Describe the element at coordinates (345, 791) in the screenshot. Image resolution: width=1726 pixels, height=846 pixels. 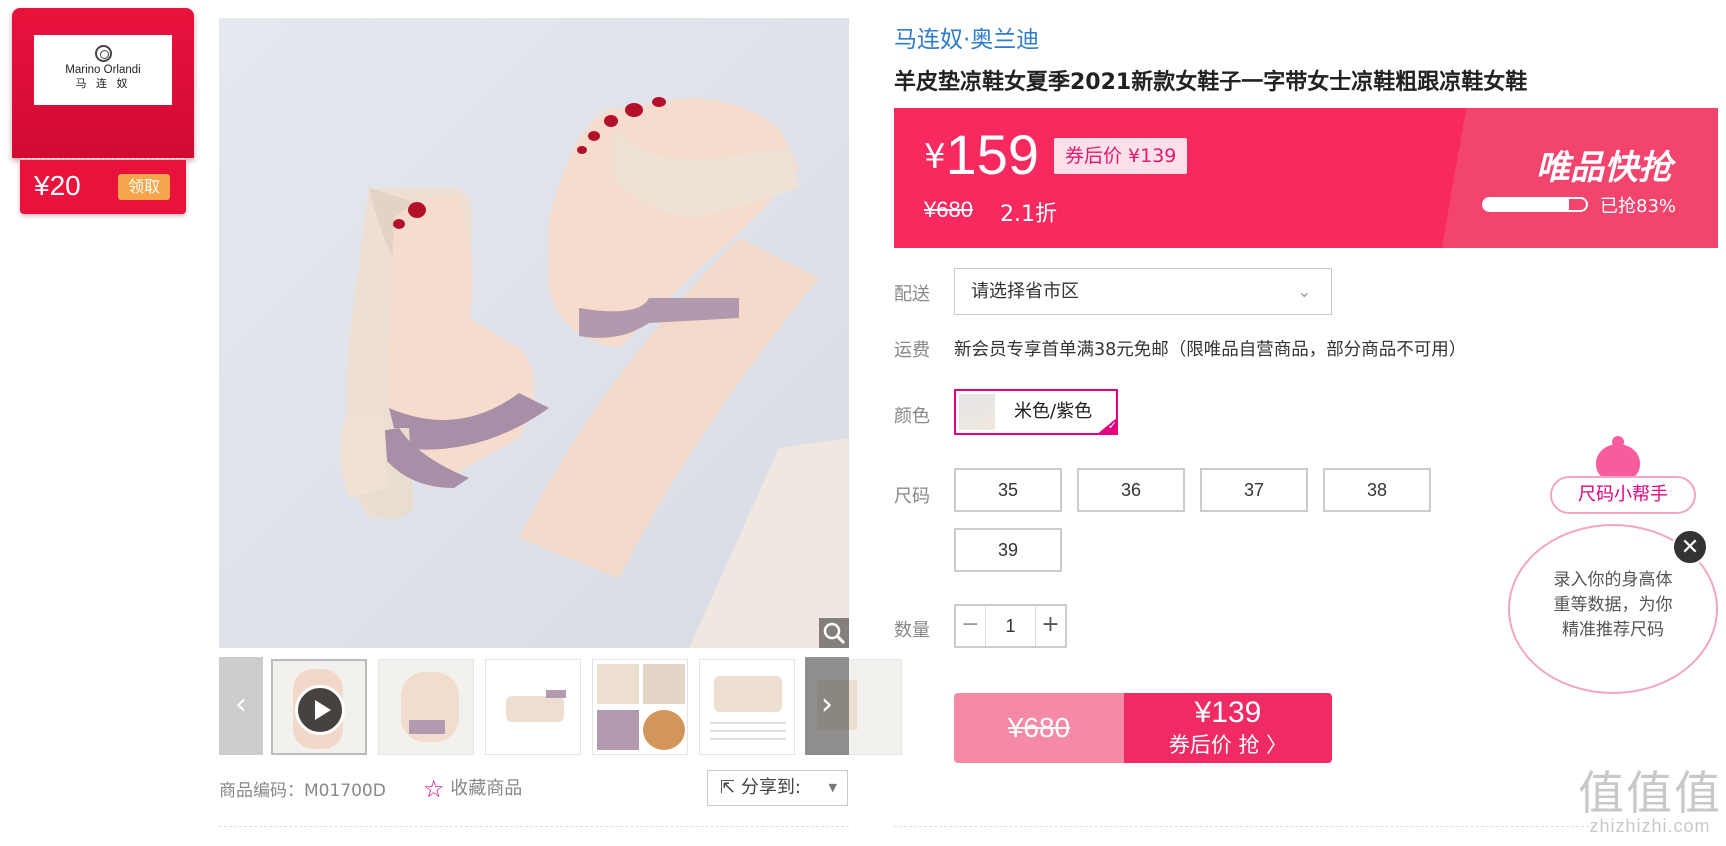
I see `product-code-value: M01700D` at that location.